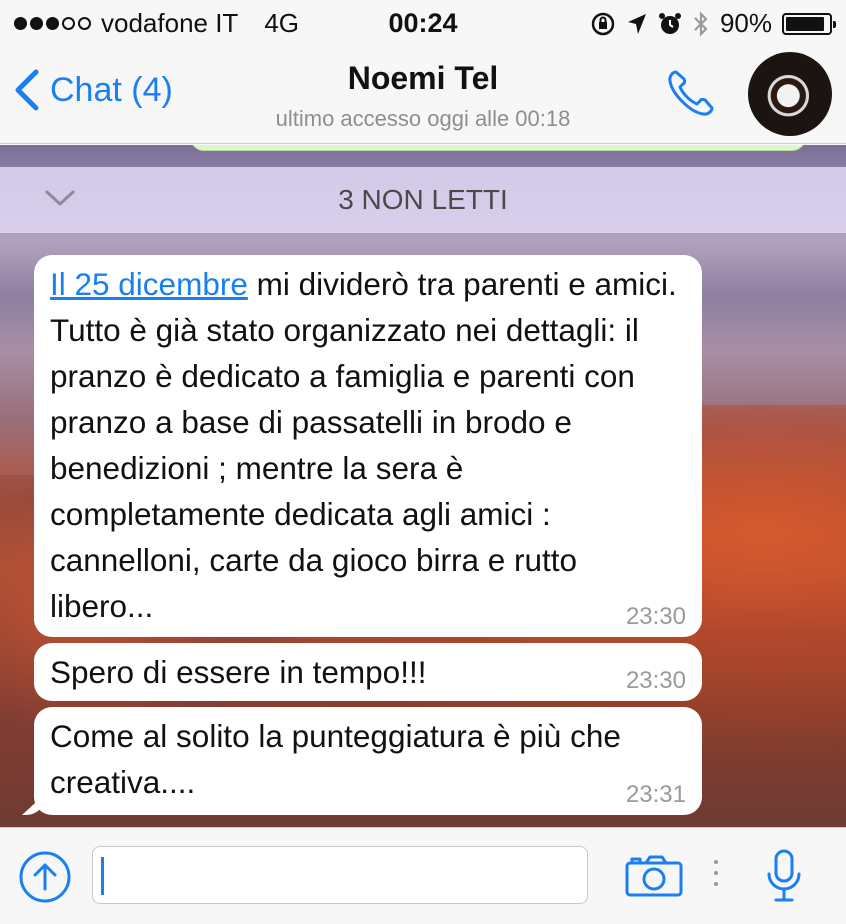 The image size is (846, 924). Describe the element at coordinates (790, 94) in the screenshot. I see `contact-avatar` at that location.